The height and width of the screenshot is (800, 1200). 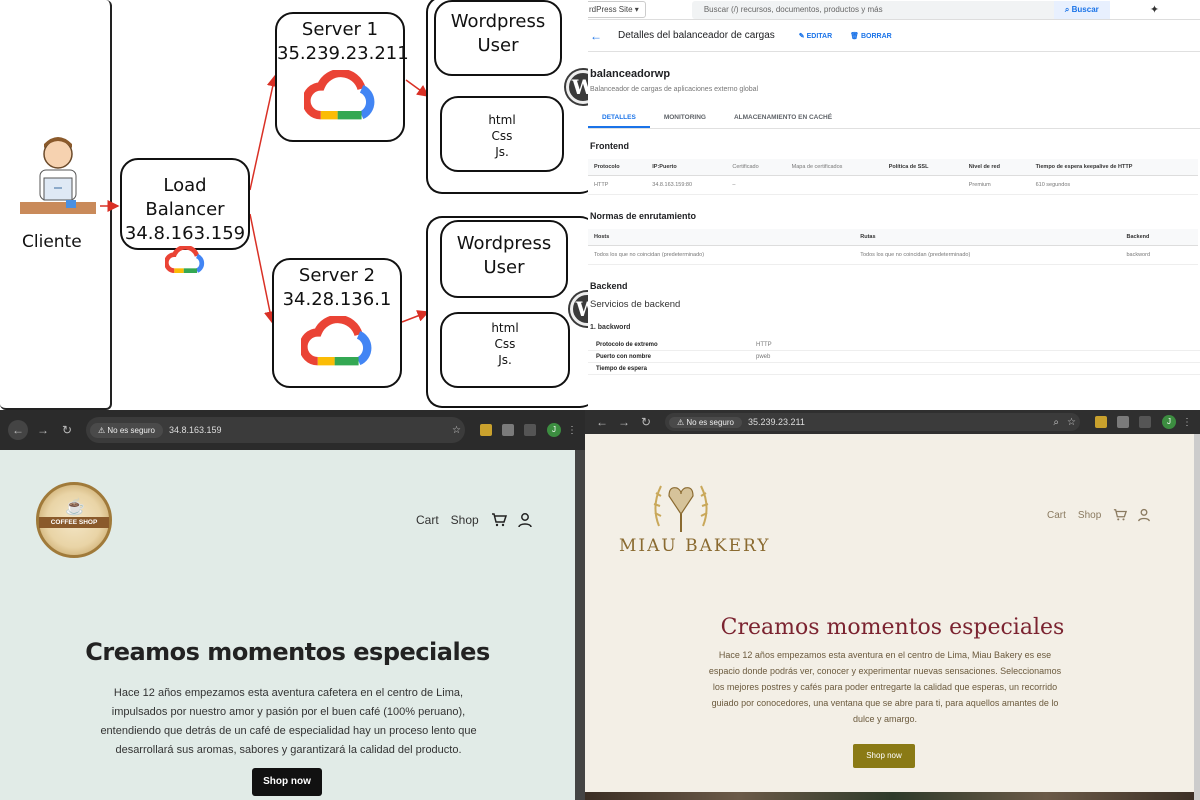 What do you see at coordinates (686, 185) in the screenshot?
I see `table-cell: 34.8.163.159:80` at bounding box center [686, 185].